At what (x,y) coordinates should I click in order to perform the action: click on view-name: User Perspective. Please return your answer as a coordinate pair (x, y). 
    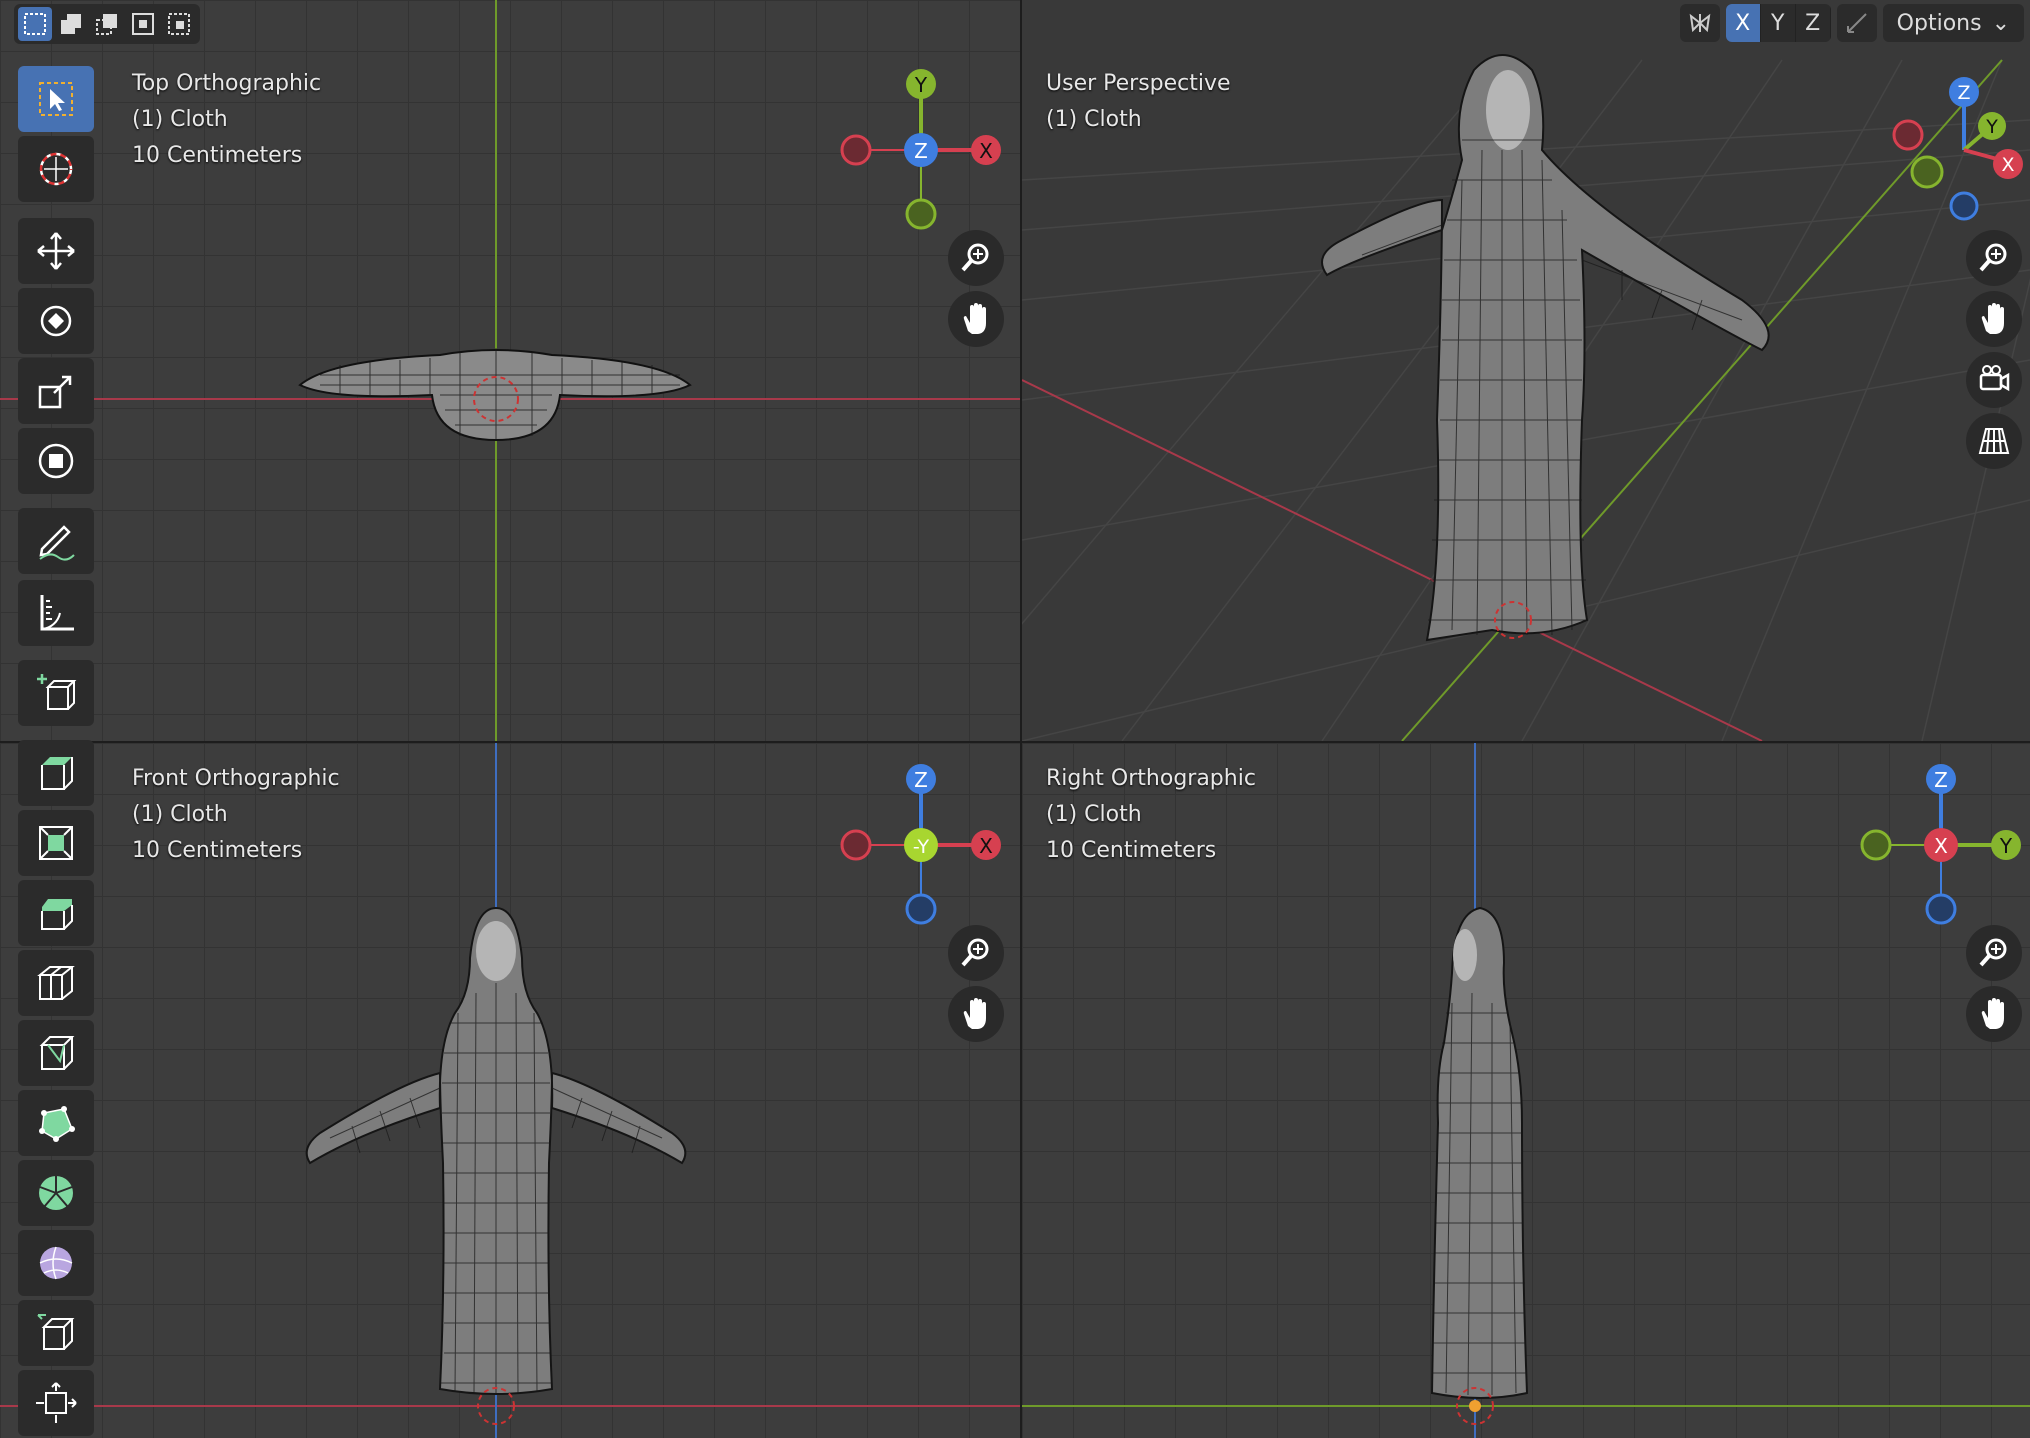
    Looking at the image, I should click on (1138, 83).